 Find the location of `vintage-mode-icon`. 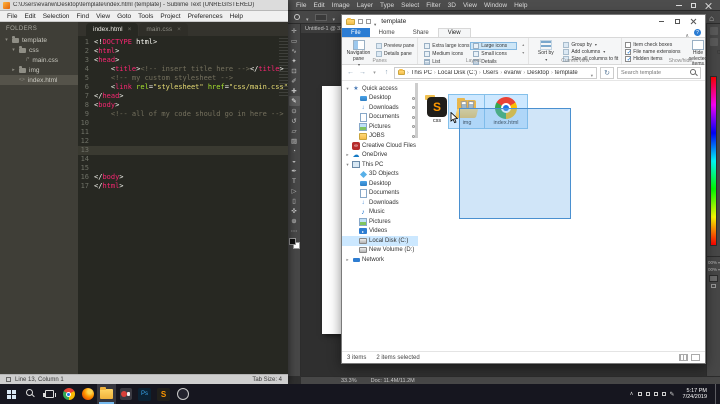

vintage-mode-icon is located at coordinates (8, 379).